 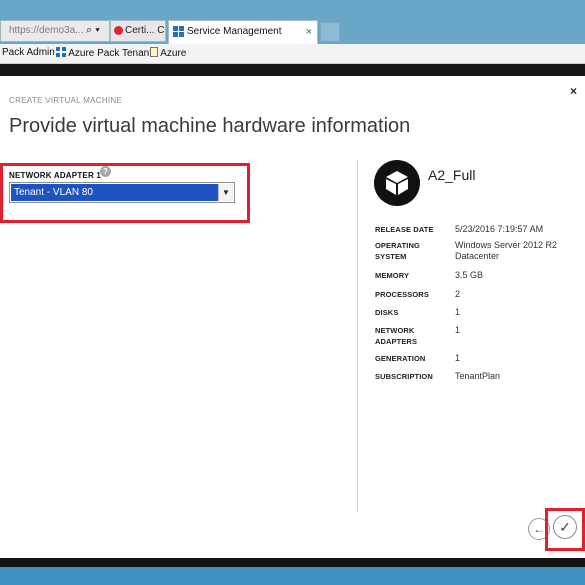 I want to click on property-key: MEMORY, so click(x=392, y=275).